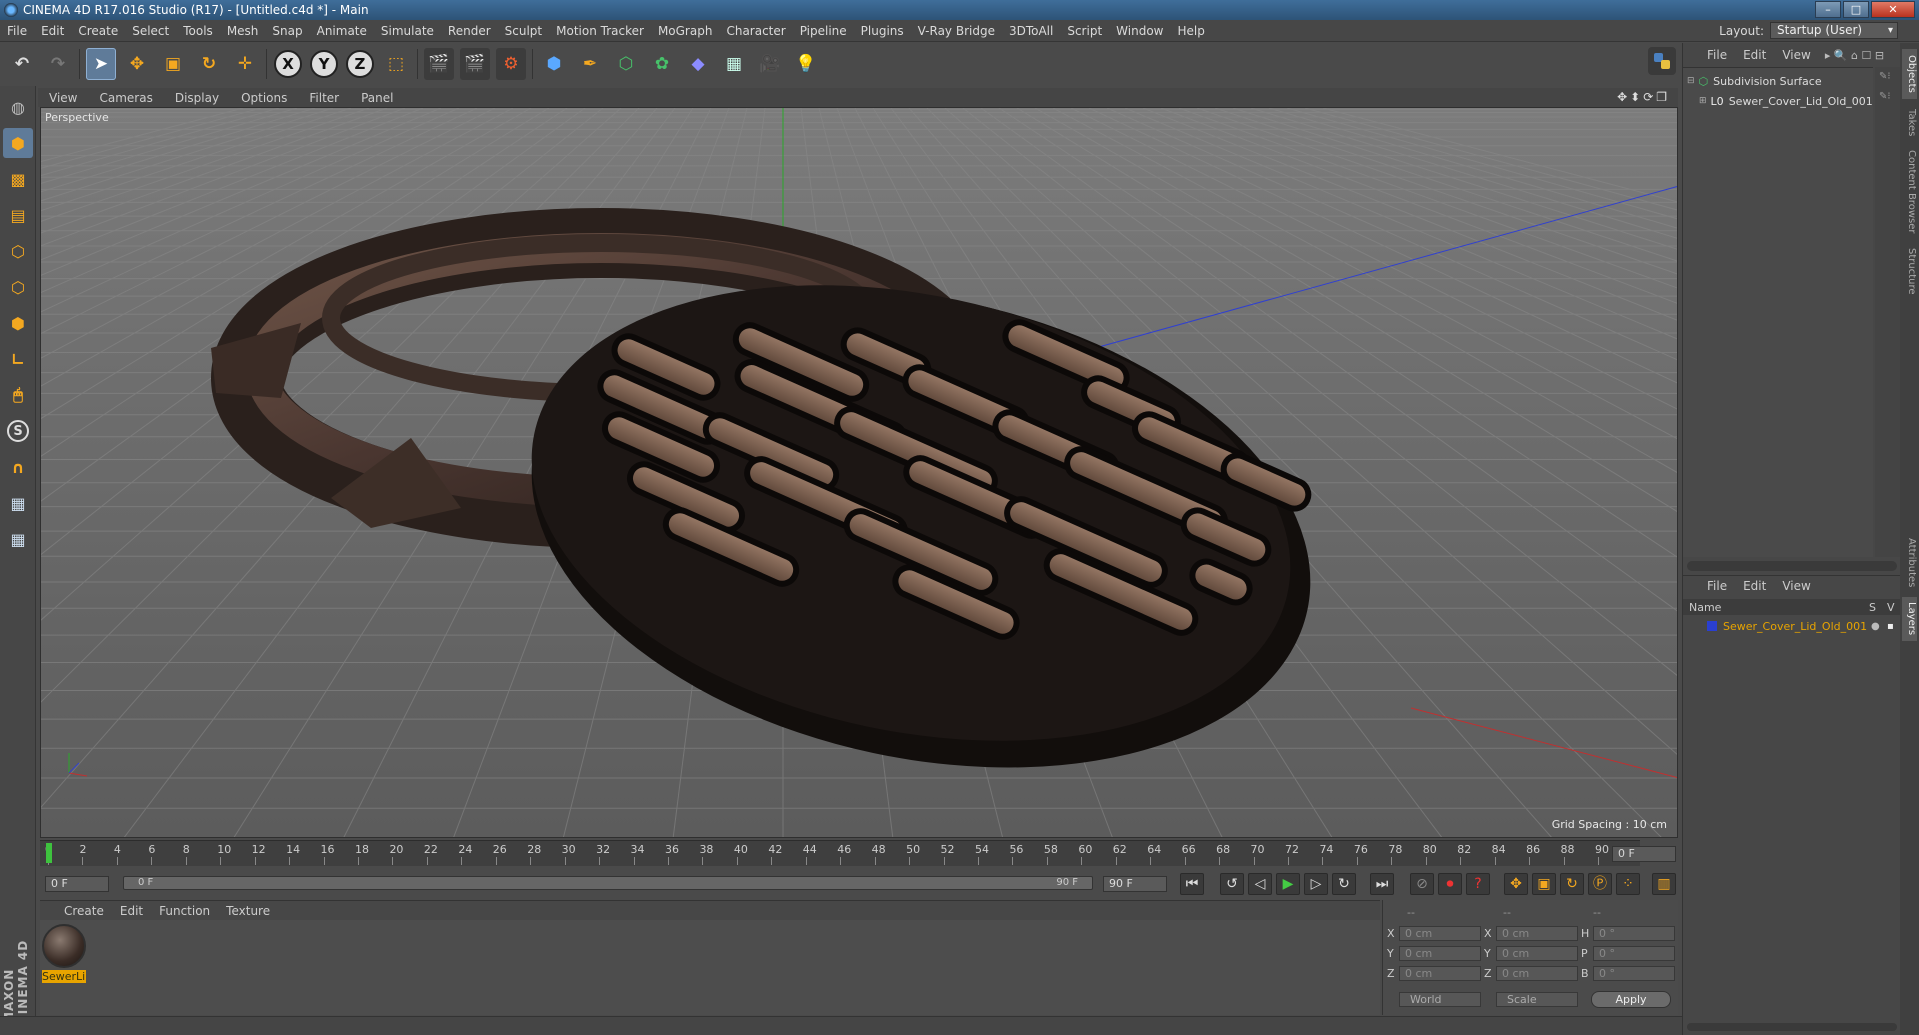 The height and width of the screenshot is (1035, 1919). What do you see at coordinates (407, 31) in the screenshot?
I see `menu-simulate: Simulate` at bounding box center [407, 31].